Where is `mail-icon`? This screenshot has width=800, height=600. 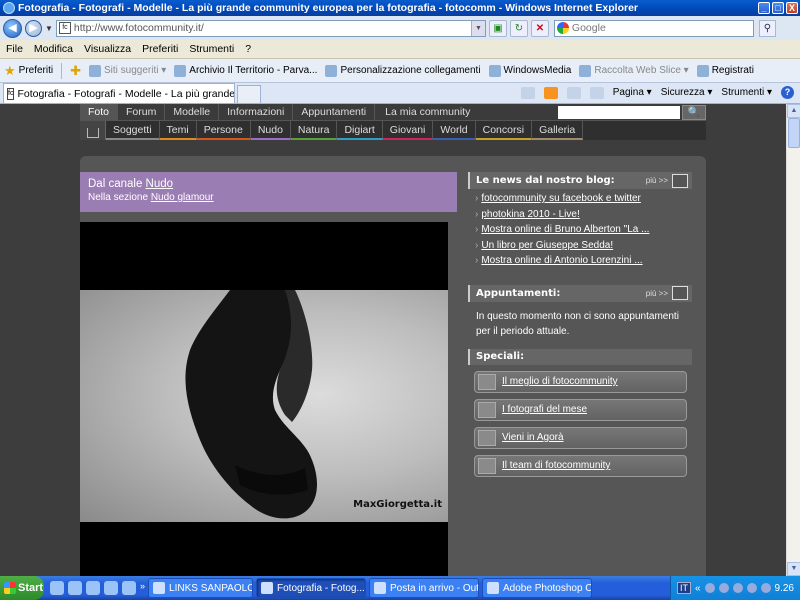 mail-icon is located at coordinates (573, 92).